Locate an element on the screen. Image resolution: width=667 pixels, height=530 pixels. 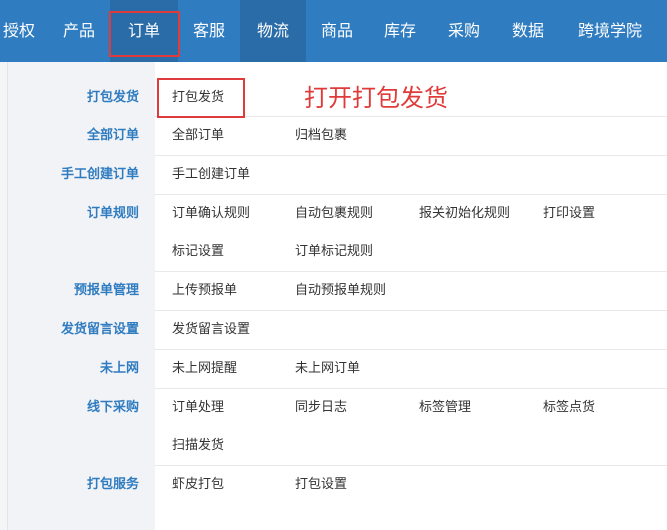
category-order-rules: 订单规则 is located at coordinates (112, 213).